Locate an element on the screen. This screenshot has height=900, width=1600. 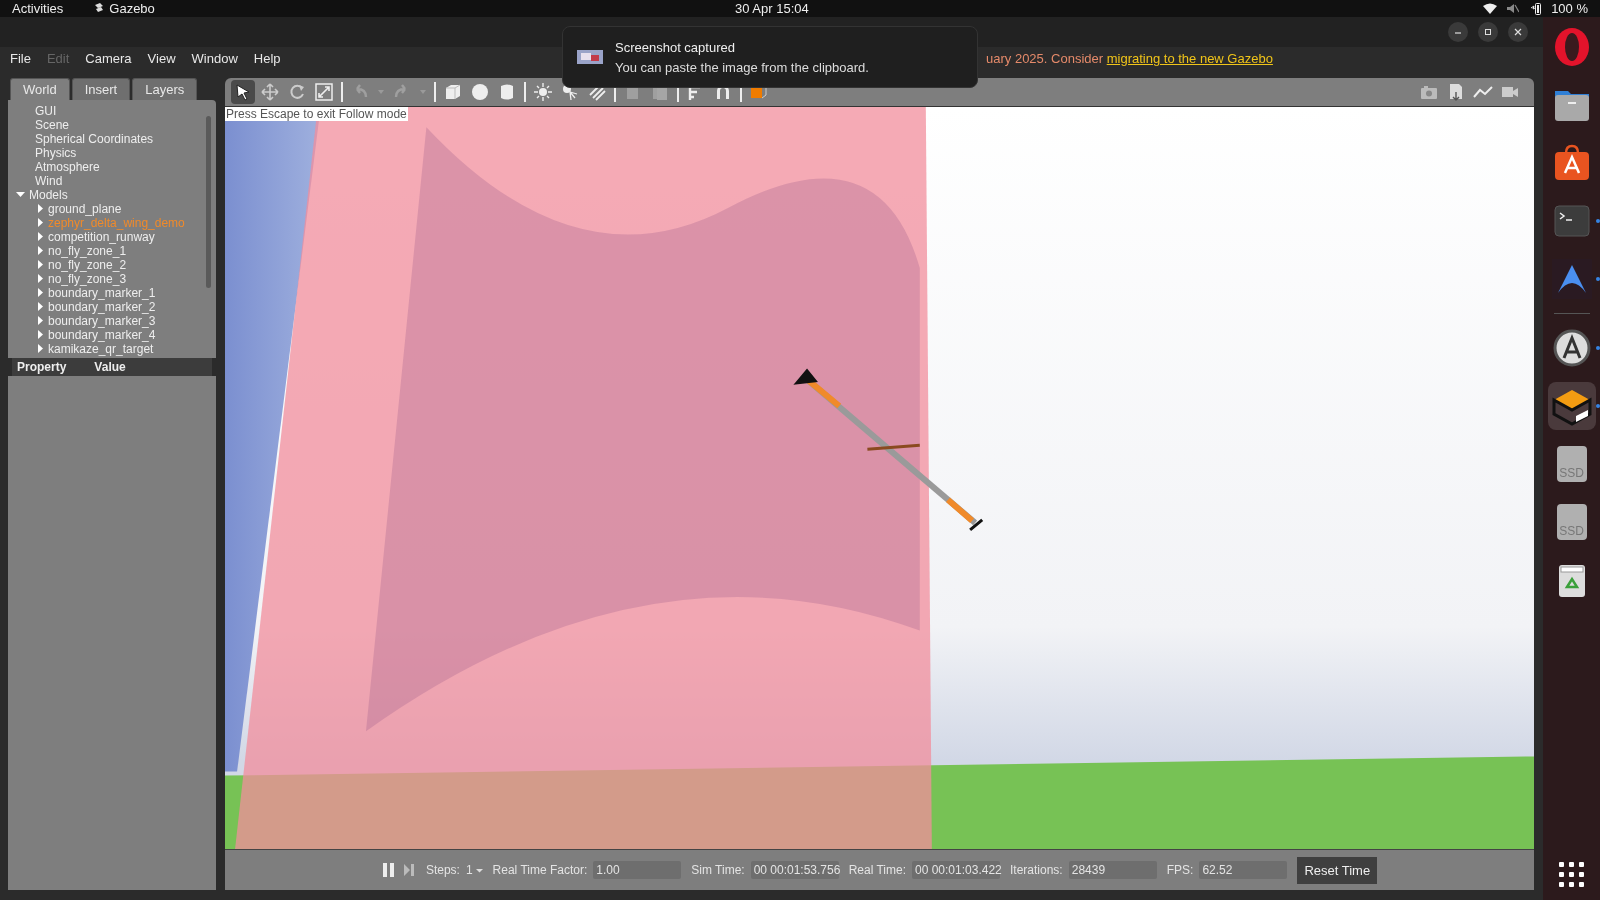
tree-item: Physics is located at coordinates (56, 152).